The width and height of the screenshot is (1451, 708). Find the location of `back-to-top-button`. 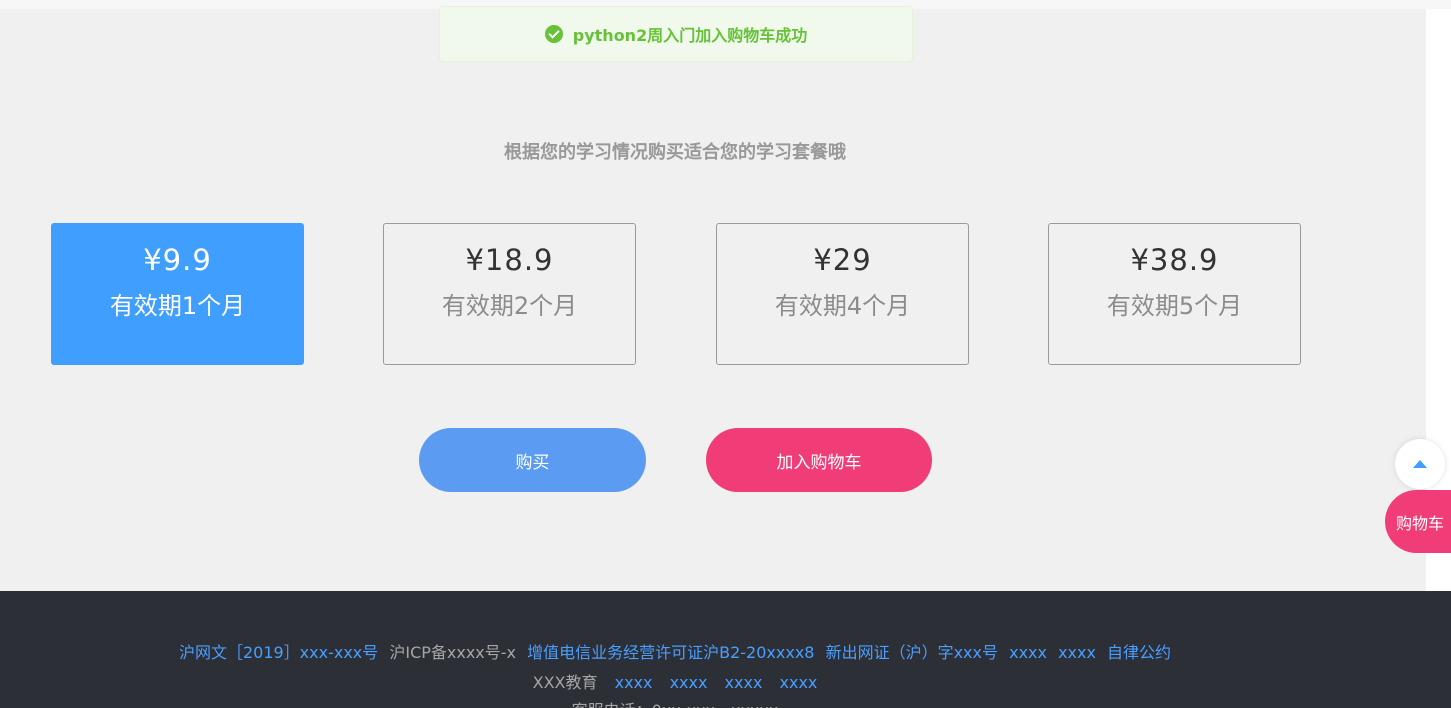

back-to-top-button is located at coordinates (1420, 464).